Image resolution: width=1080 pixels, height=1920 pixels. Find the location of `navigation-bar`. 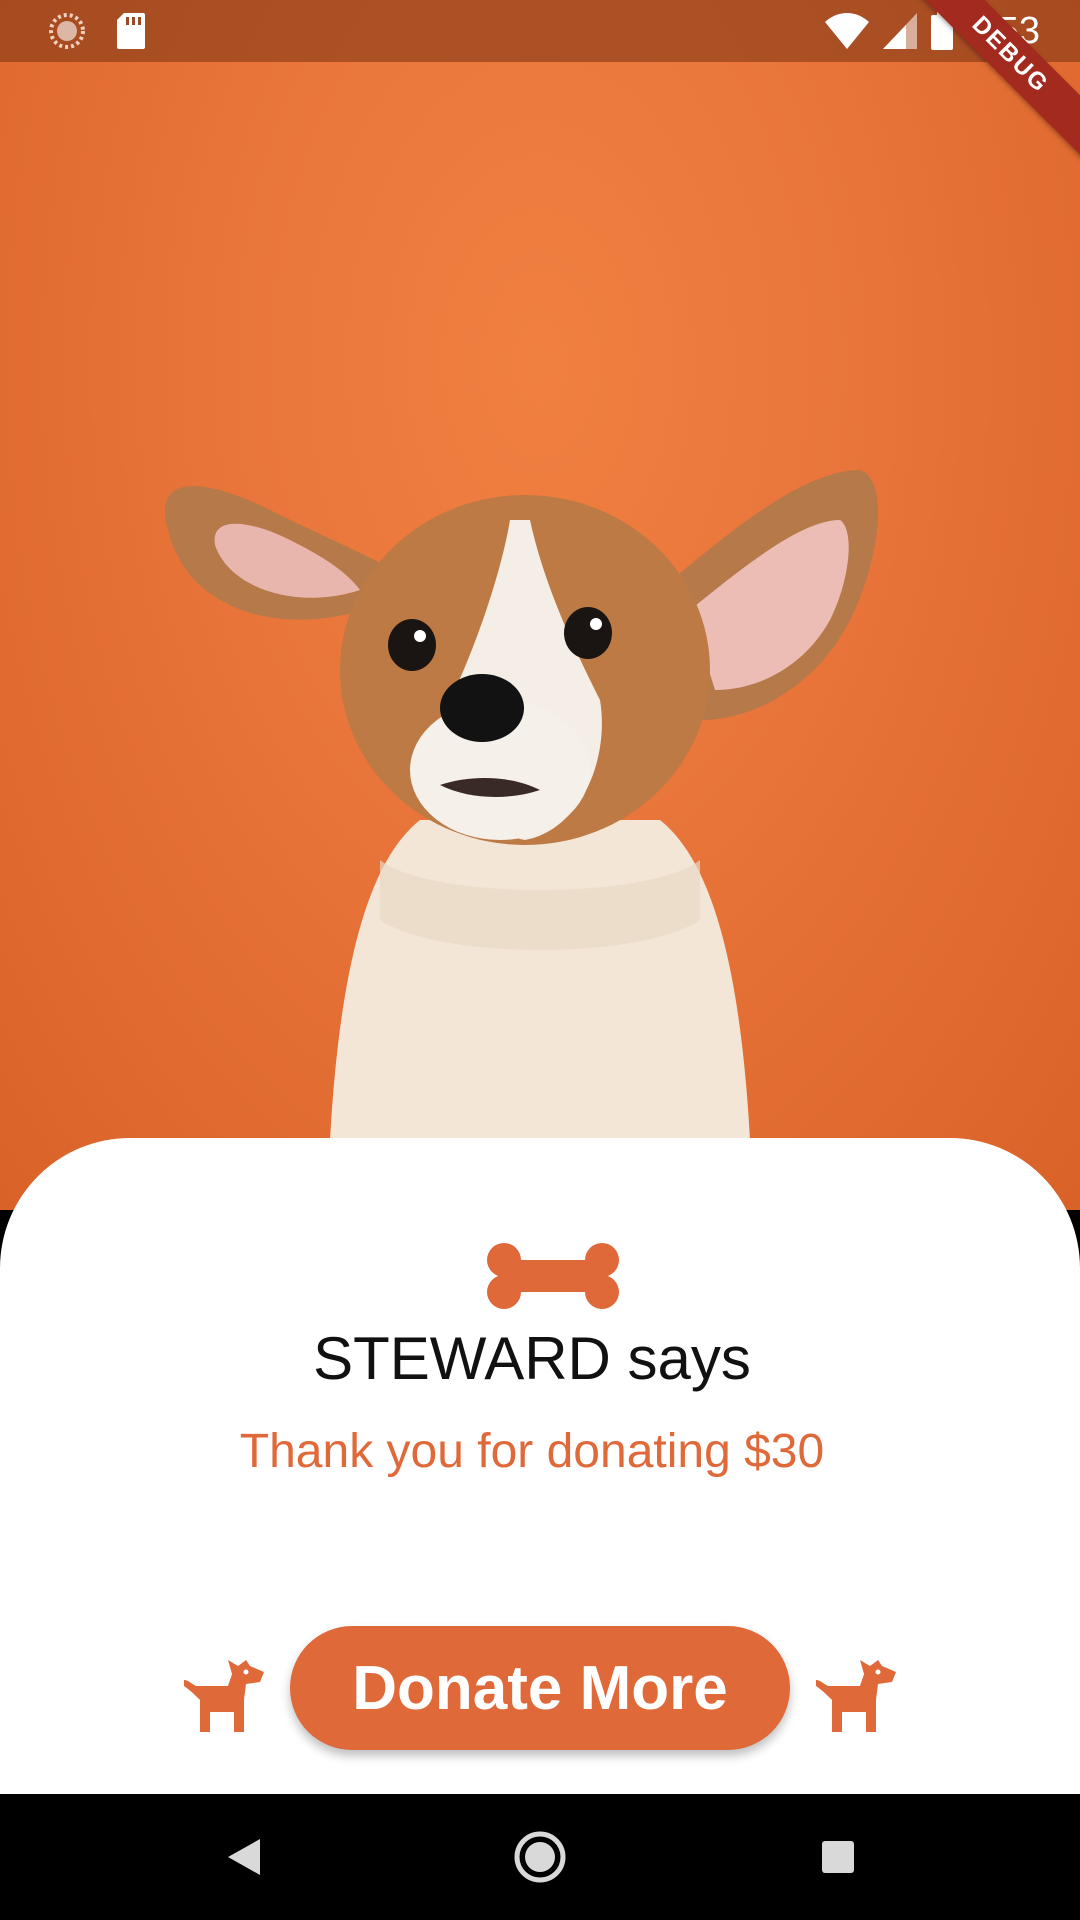

navigation-bar is located at coordinates (540, 1857).